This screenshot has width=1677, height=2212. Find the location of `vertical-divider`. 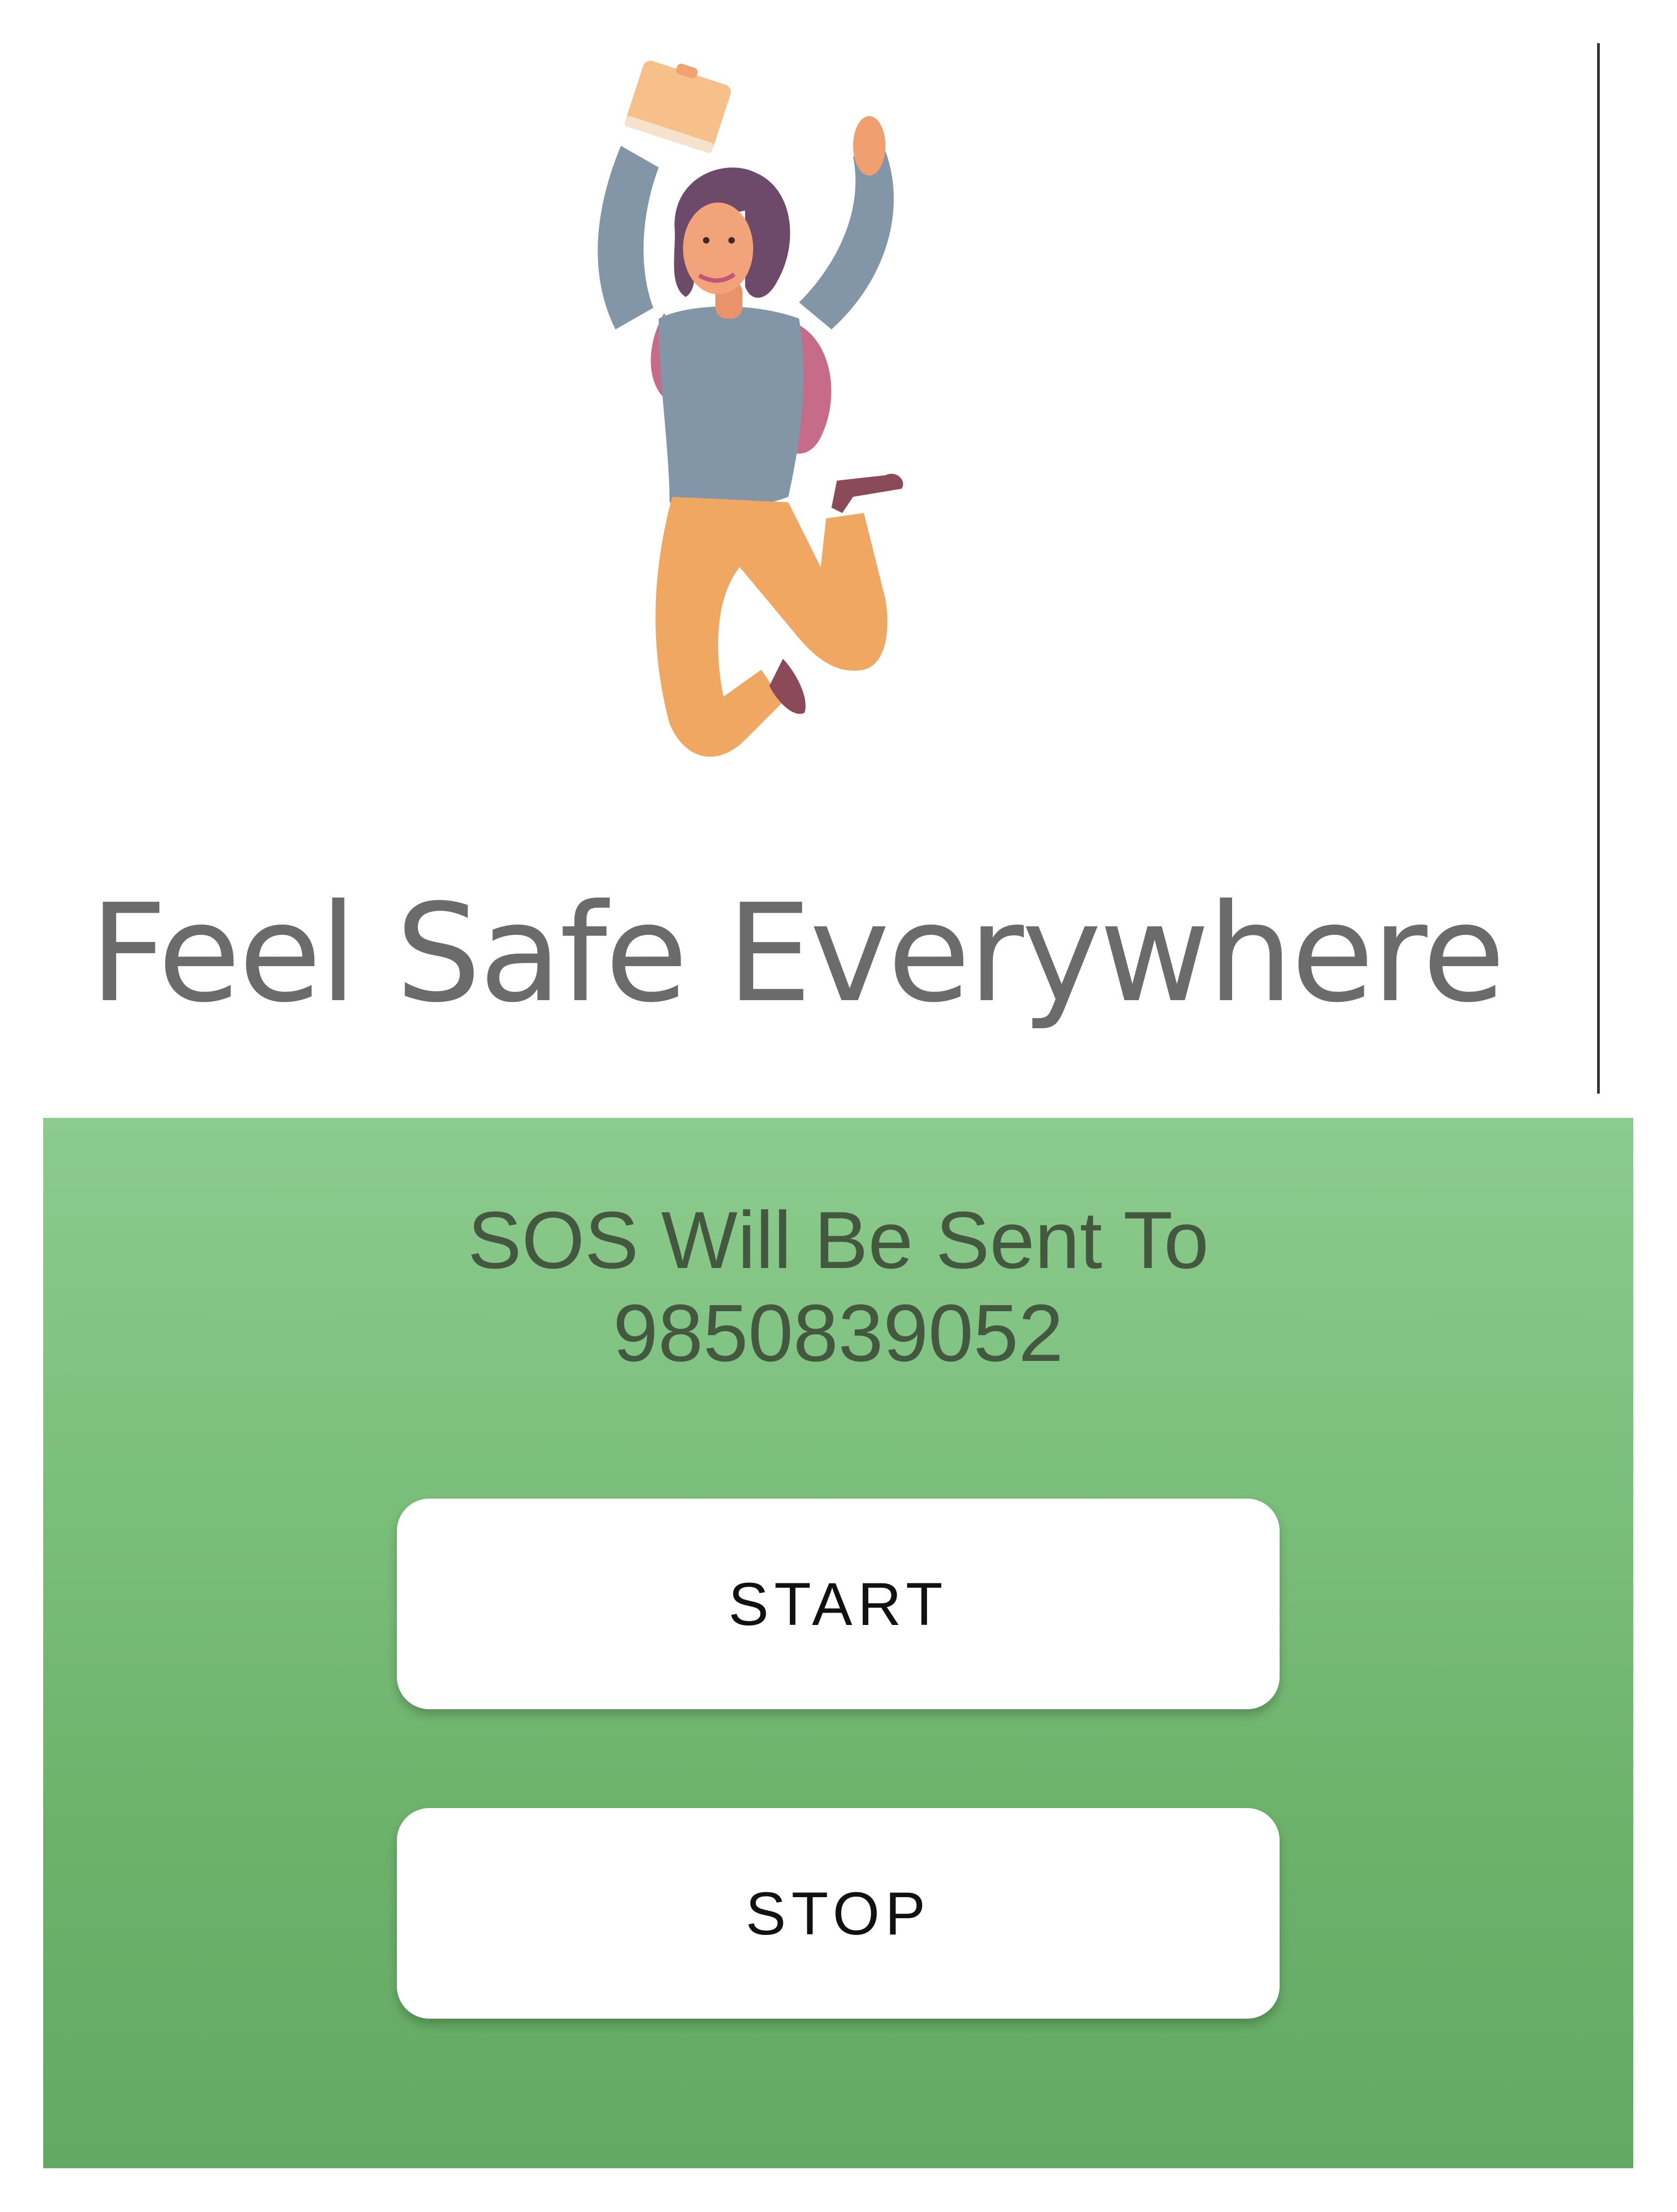

vertical-divider is located at coordinates (1598, 568).